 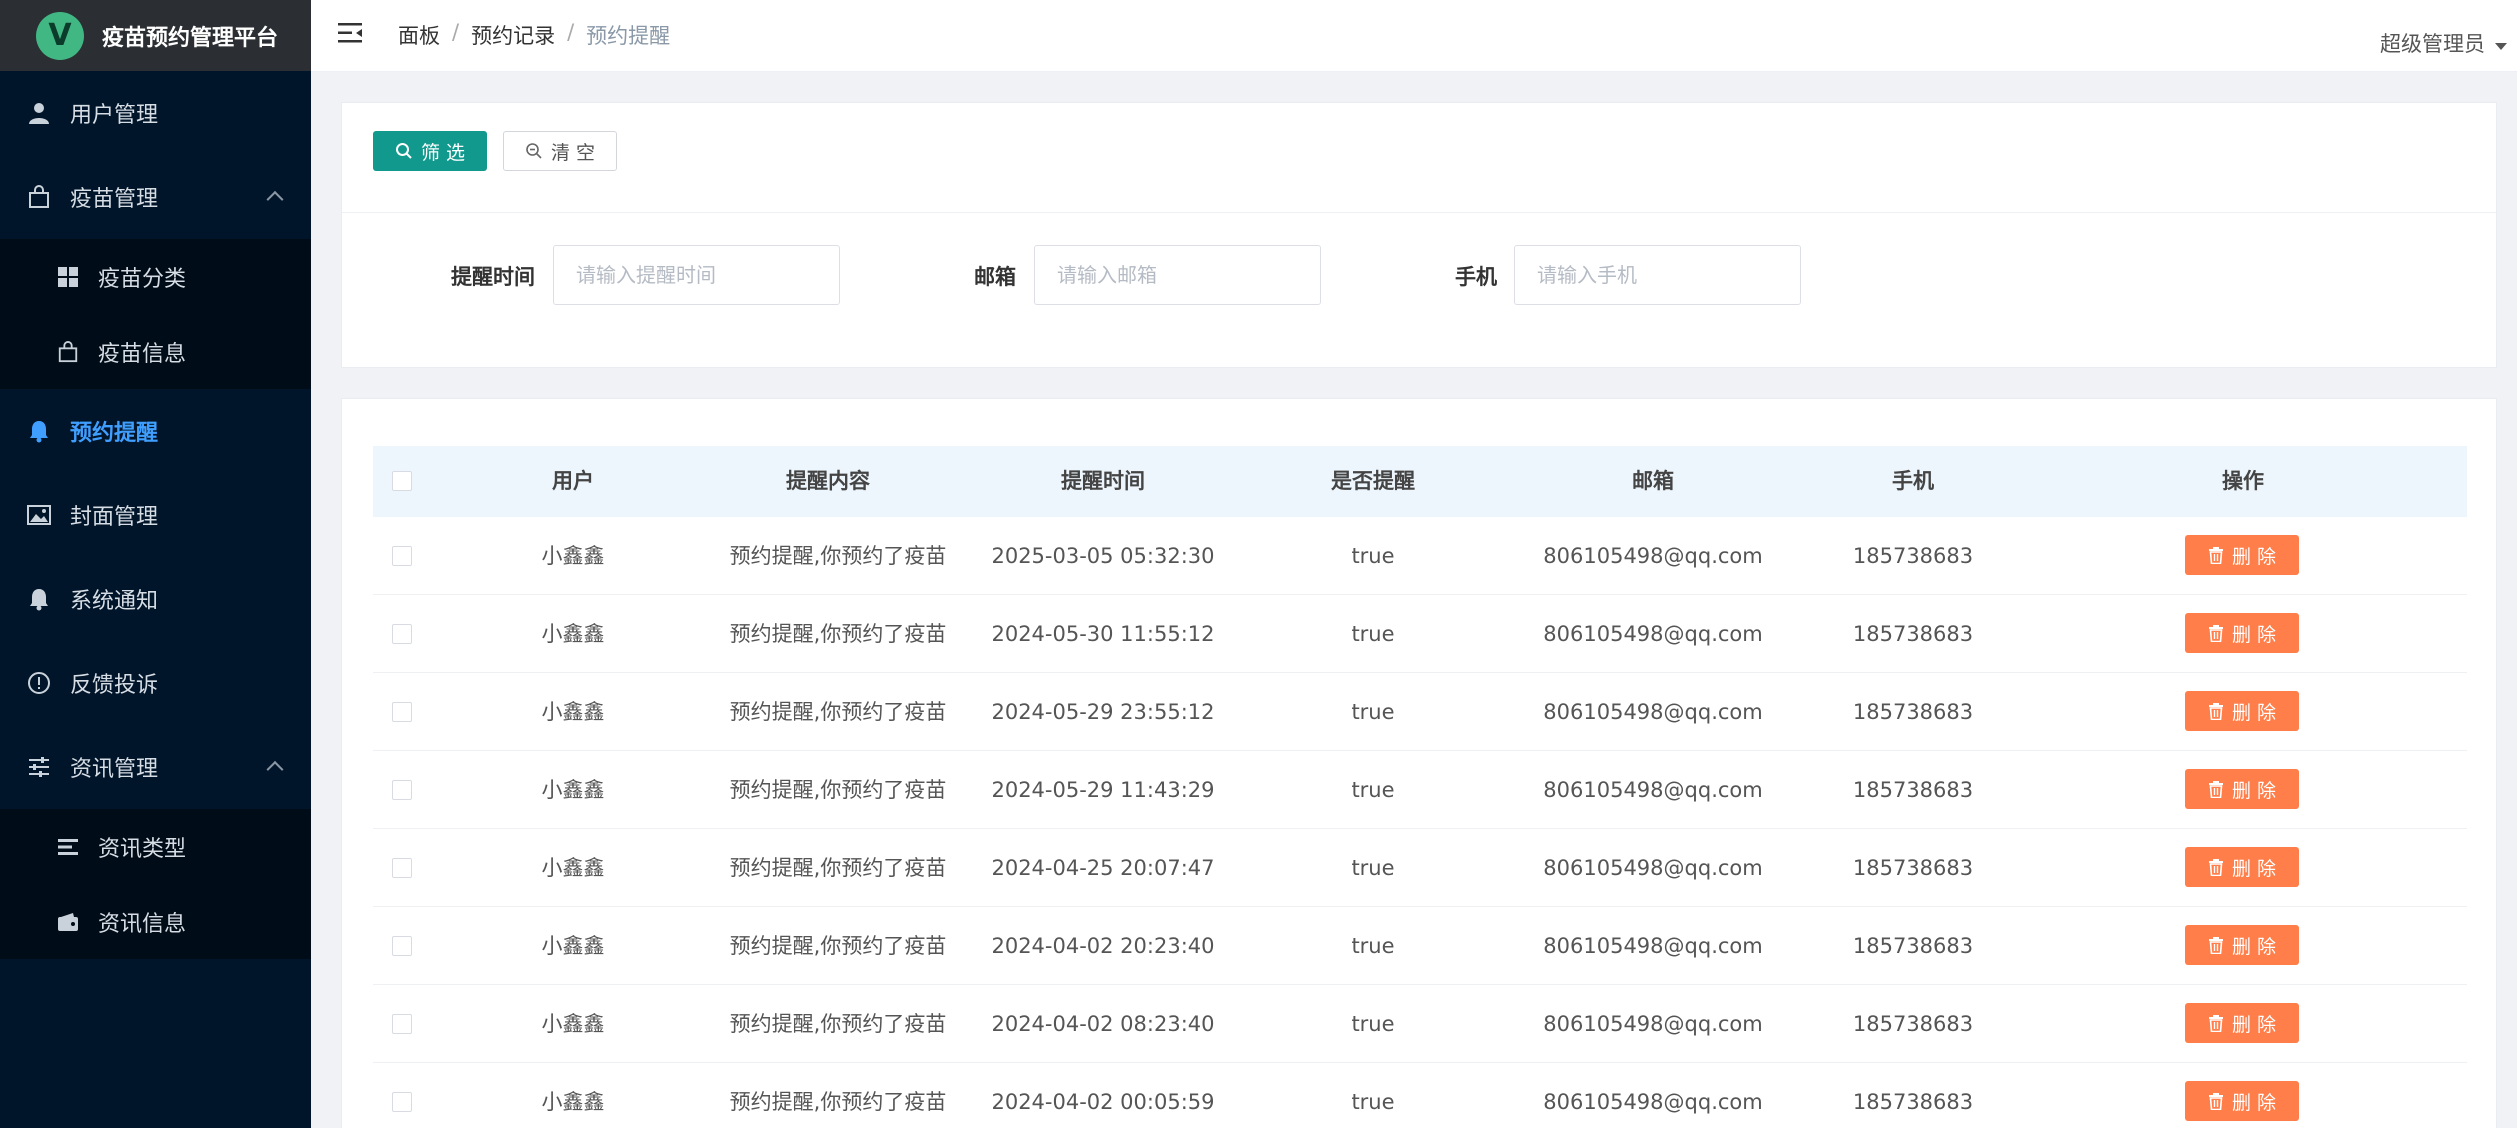 I want to click on remind-time-input, so click(x=696, y=275).